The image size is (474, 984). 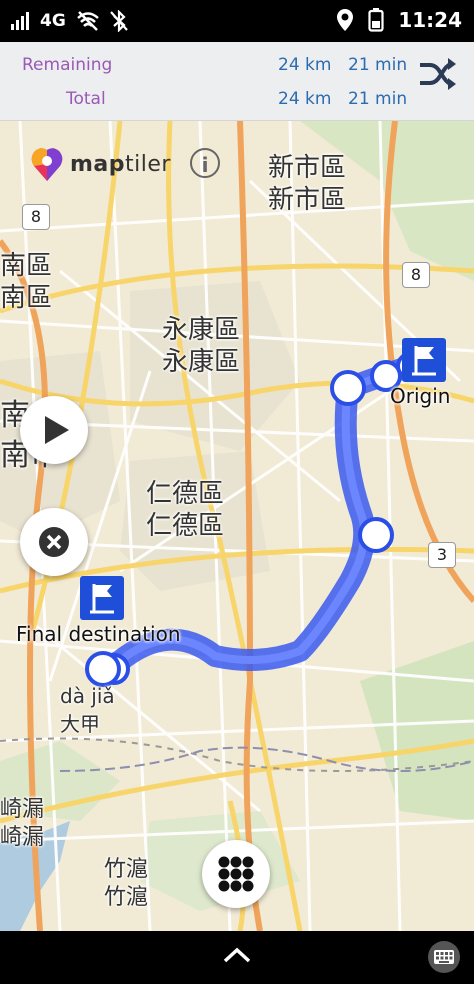 What do you see at coordinates (205, 163) in the screenshot?
I see `info-icon: i` at bounding box center [205, 163].